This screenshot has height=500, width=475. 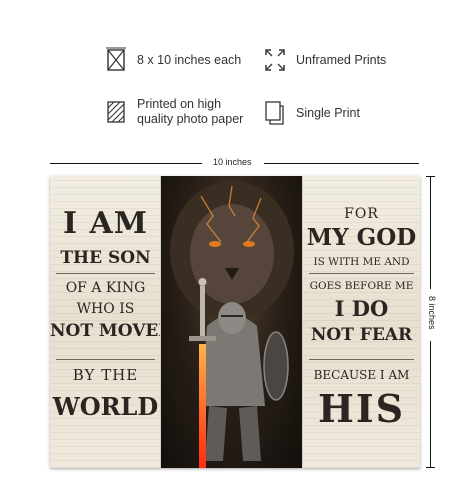 I want to click on height-dimension-tick-bottom, so click(x=430, y=467).